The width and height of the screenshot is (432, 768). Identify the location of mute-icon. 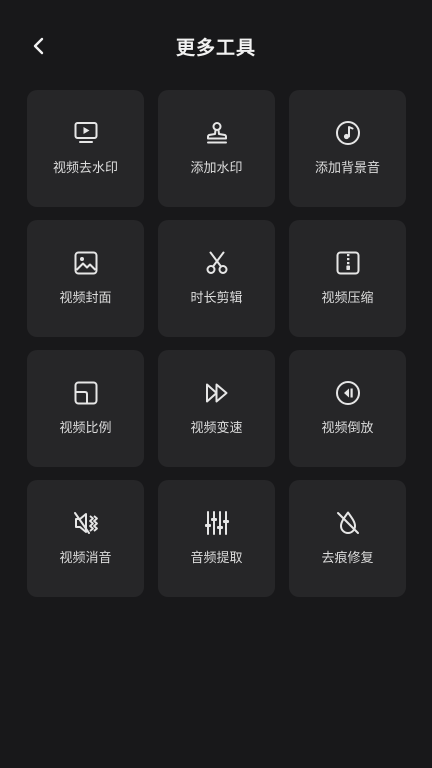
(86, 523).